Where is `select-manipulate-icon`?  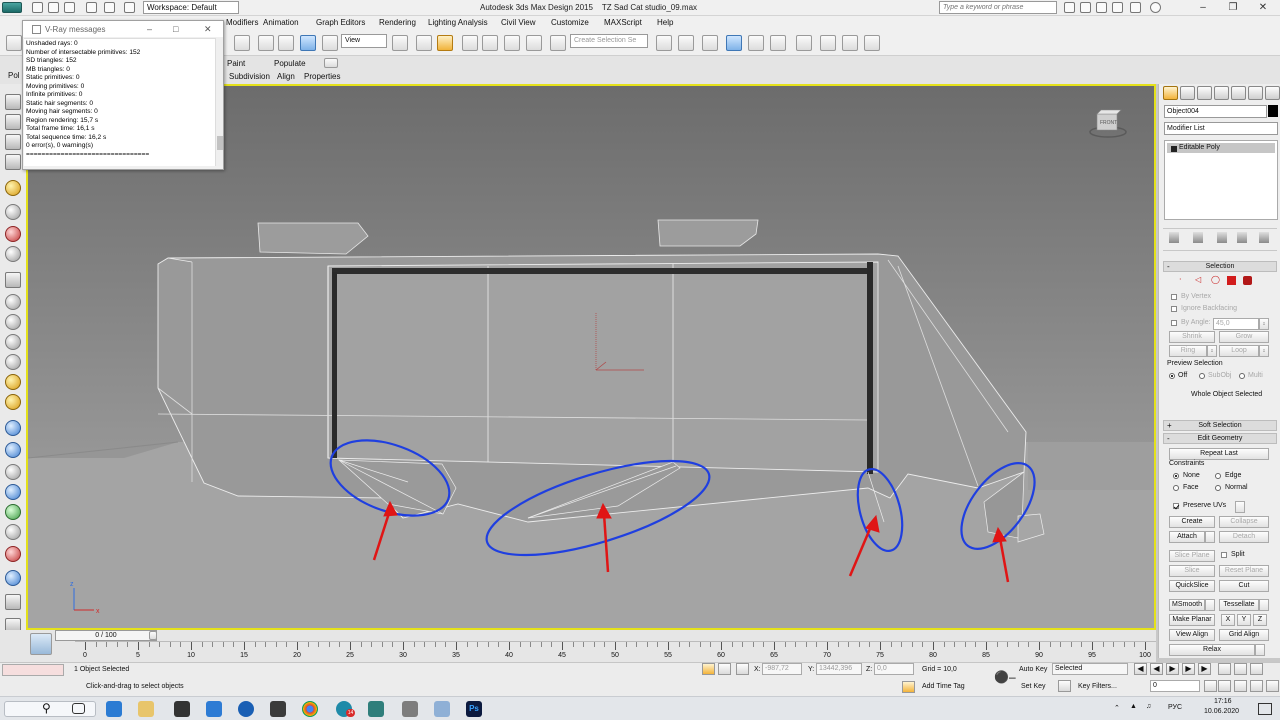 select-manipulate-icon is located at coordinates (424, 43).